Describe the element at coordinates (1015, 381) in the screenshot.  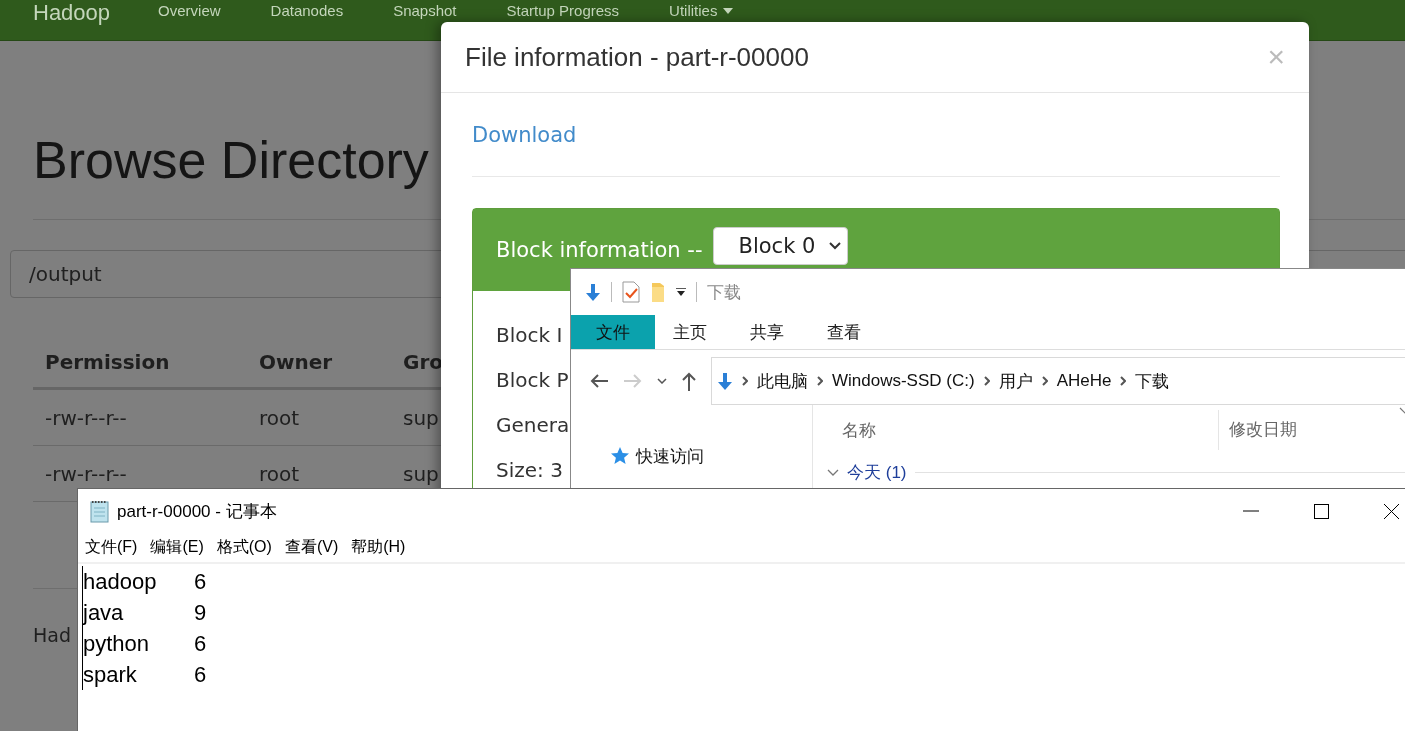
I see `breadcrumb: 用户` at that location.